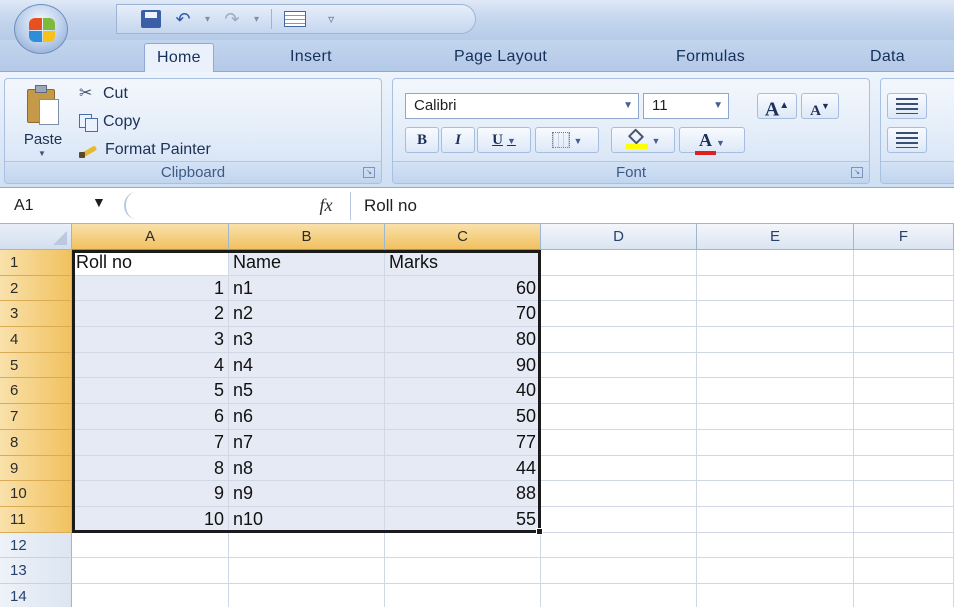 Image resolution: width=954 pixels, height=607 pixels. I want to click on cell-a4: 3, so click(150, 340).